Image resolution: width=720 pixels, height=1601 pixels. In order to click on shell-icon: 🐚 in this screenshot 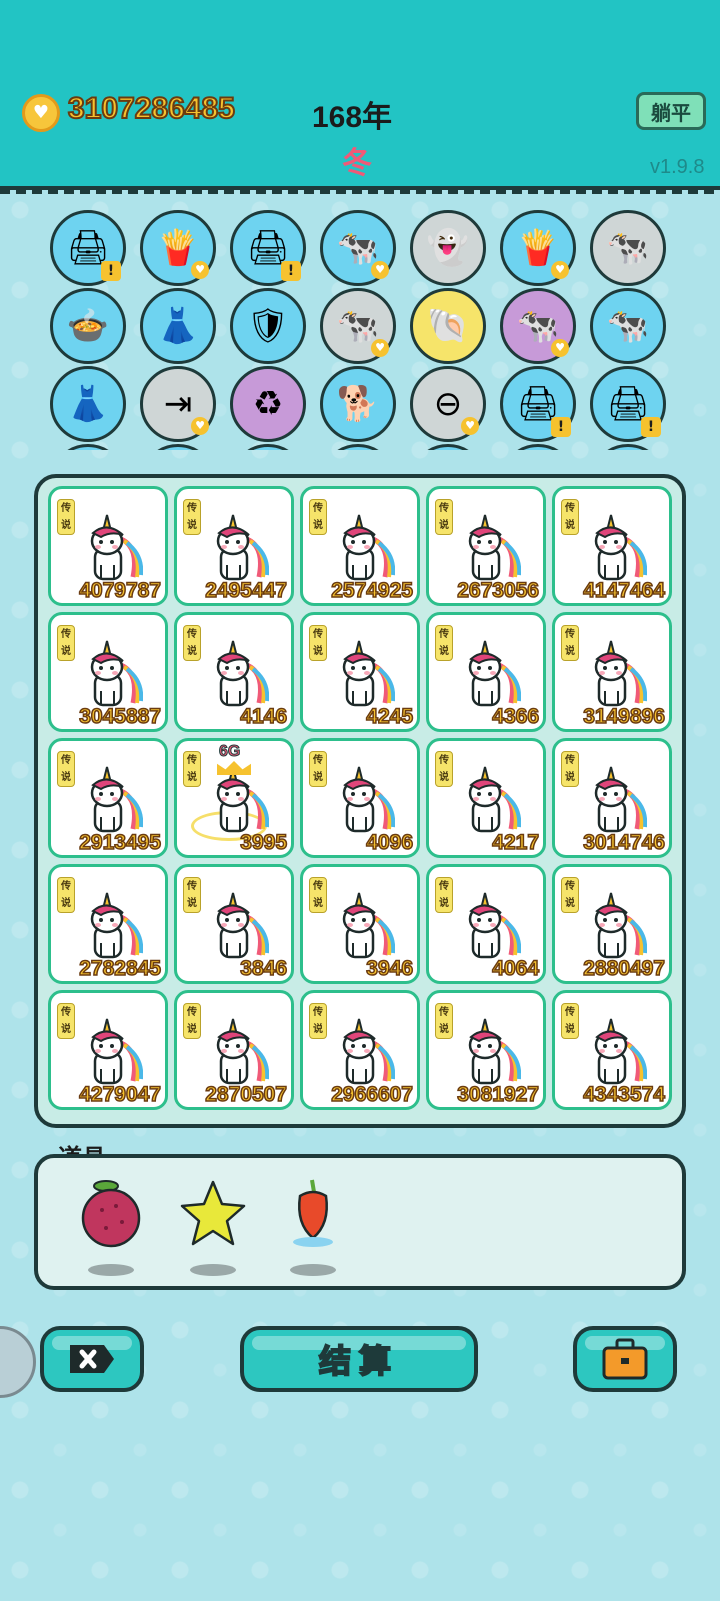, I will do `click(448, 326)`.